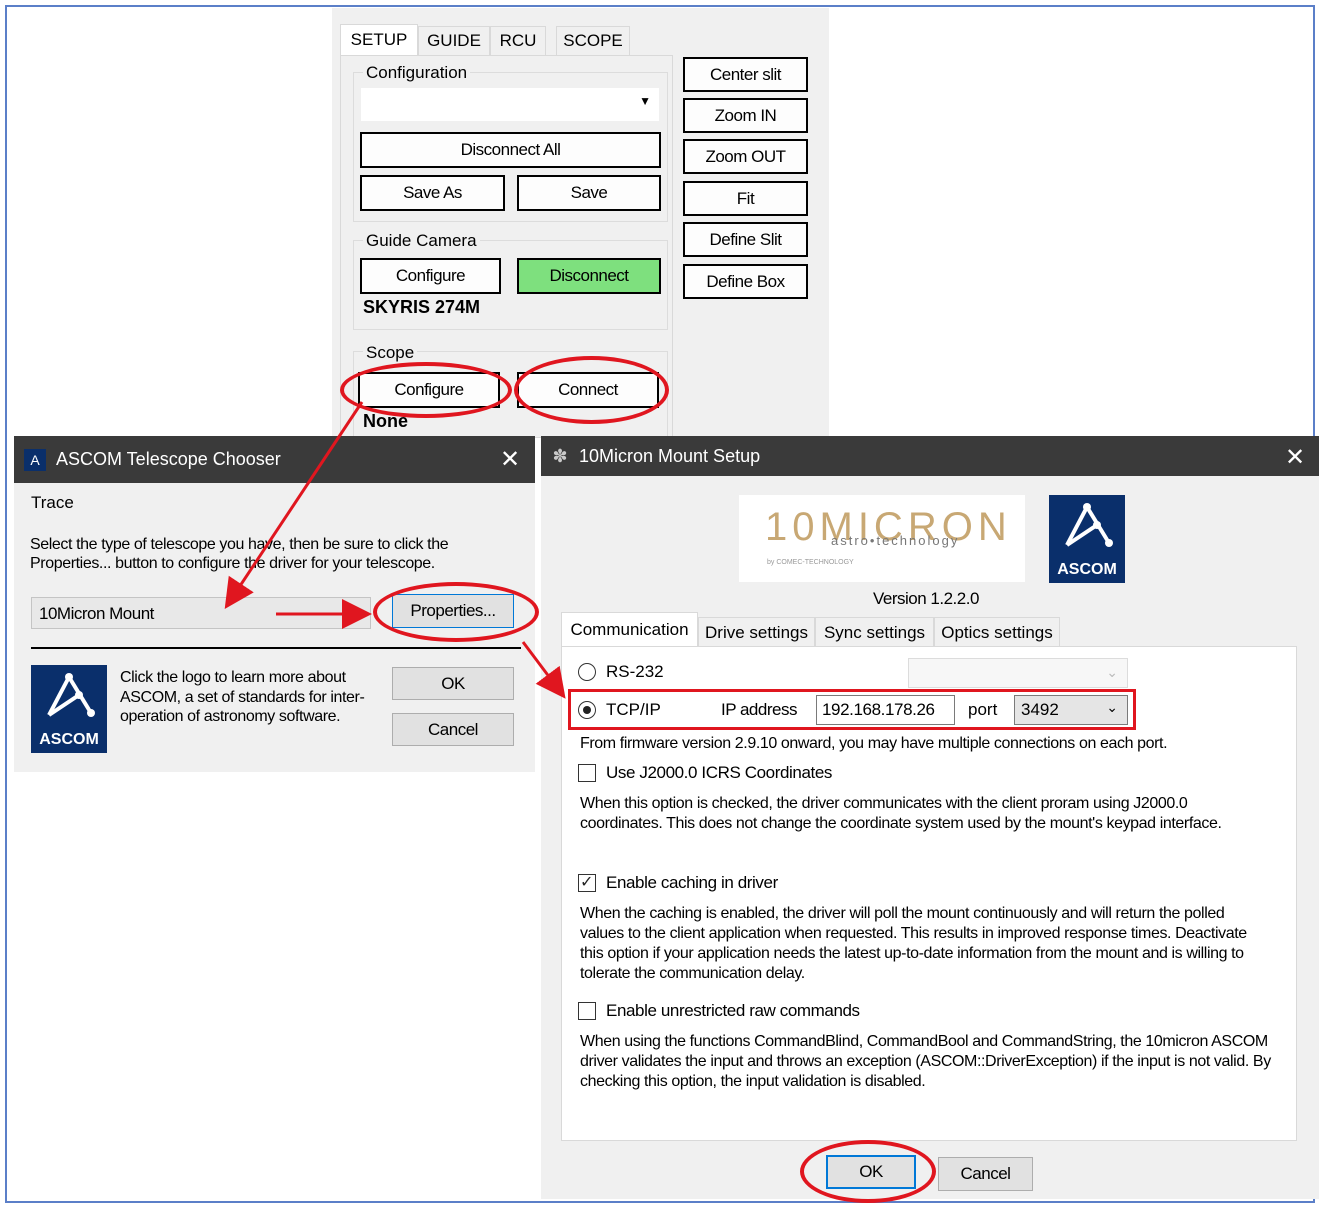  What do you see at coordinates (201, 613) in the screenshot?
I see `chooser-selected-field: 10Micron Mount` at bounding box center [201, 613].